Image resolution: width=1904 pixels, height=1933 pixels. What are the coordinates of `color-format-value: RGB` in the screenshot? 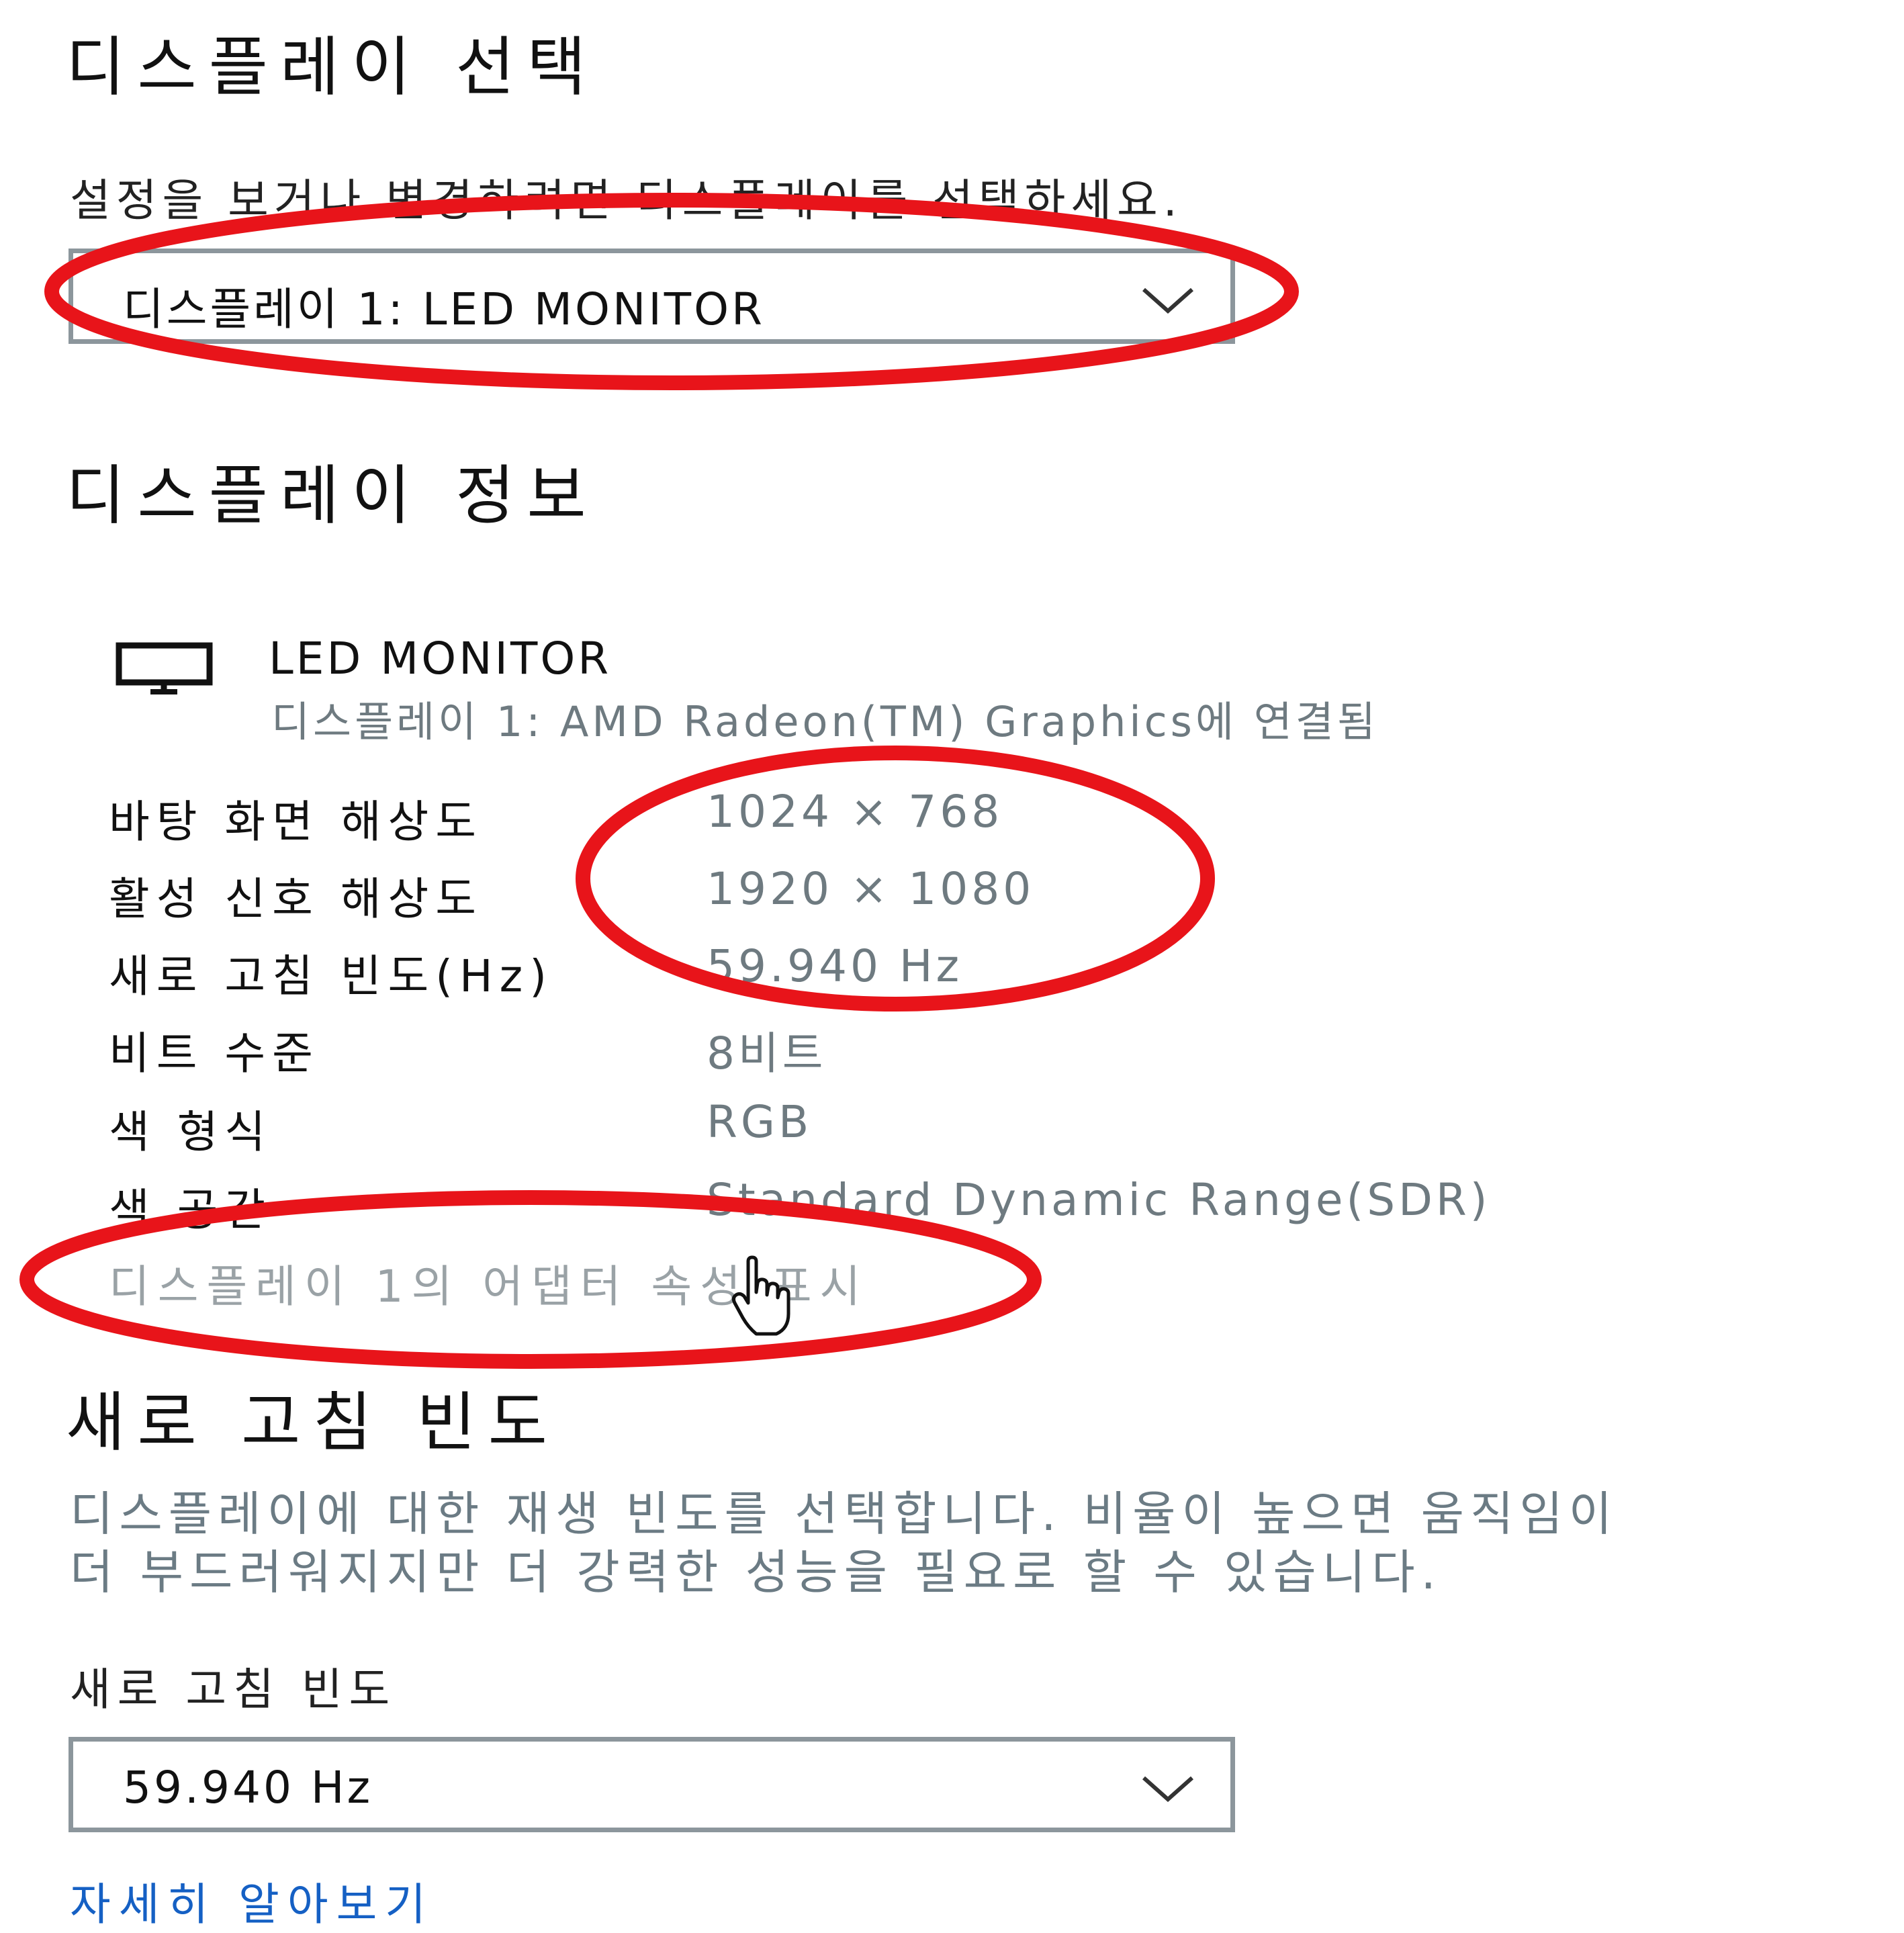 It's located at (760, 1122).